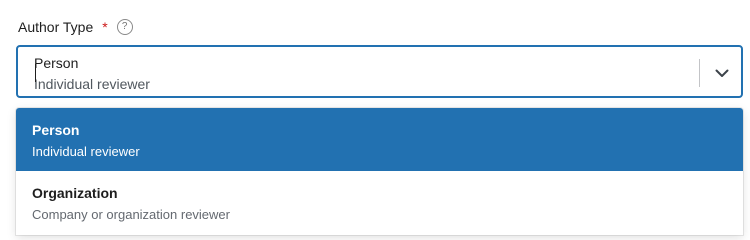 The image size is (750, 240). I want to click on option-title: Person, so click(56, 130).